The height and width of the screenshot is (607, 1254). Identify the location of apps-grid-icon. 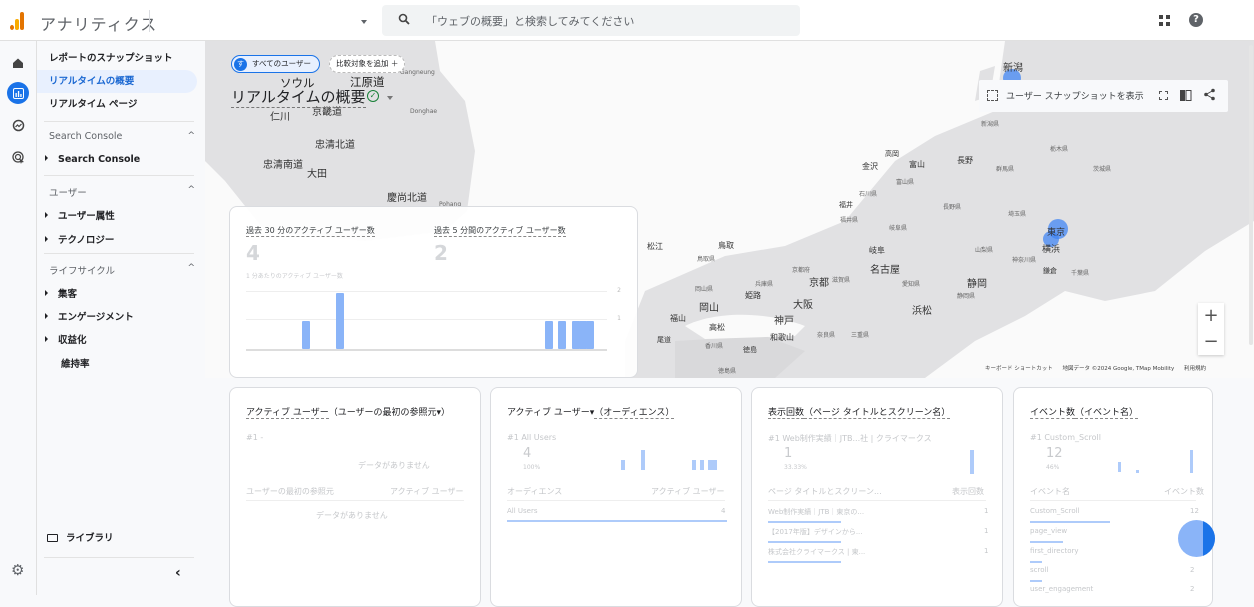
(1164, 20).